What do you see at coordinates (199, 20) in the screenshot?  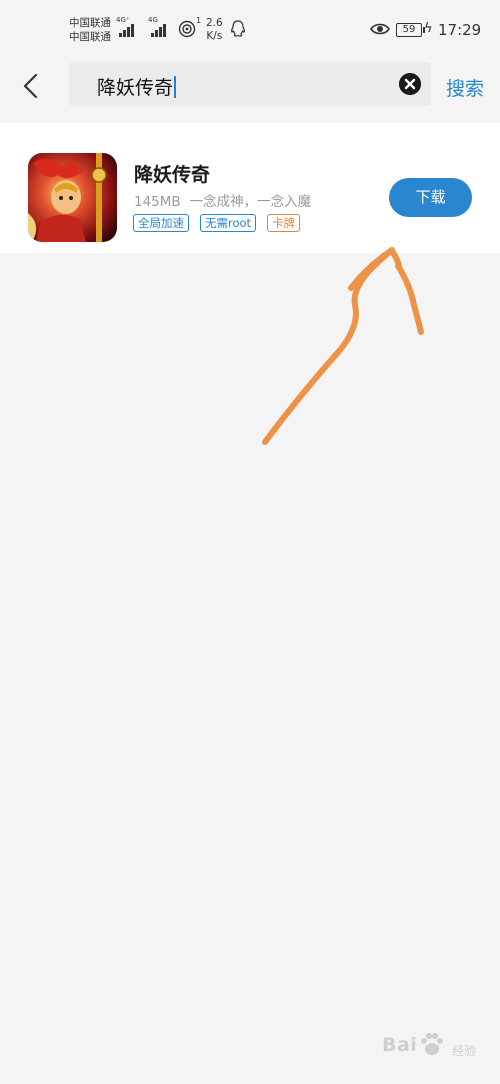 I see `hotspot-users: 1` at bounding box center [199, 20].